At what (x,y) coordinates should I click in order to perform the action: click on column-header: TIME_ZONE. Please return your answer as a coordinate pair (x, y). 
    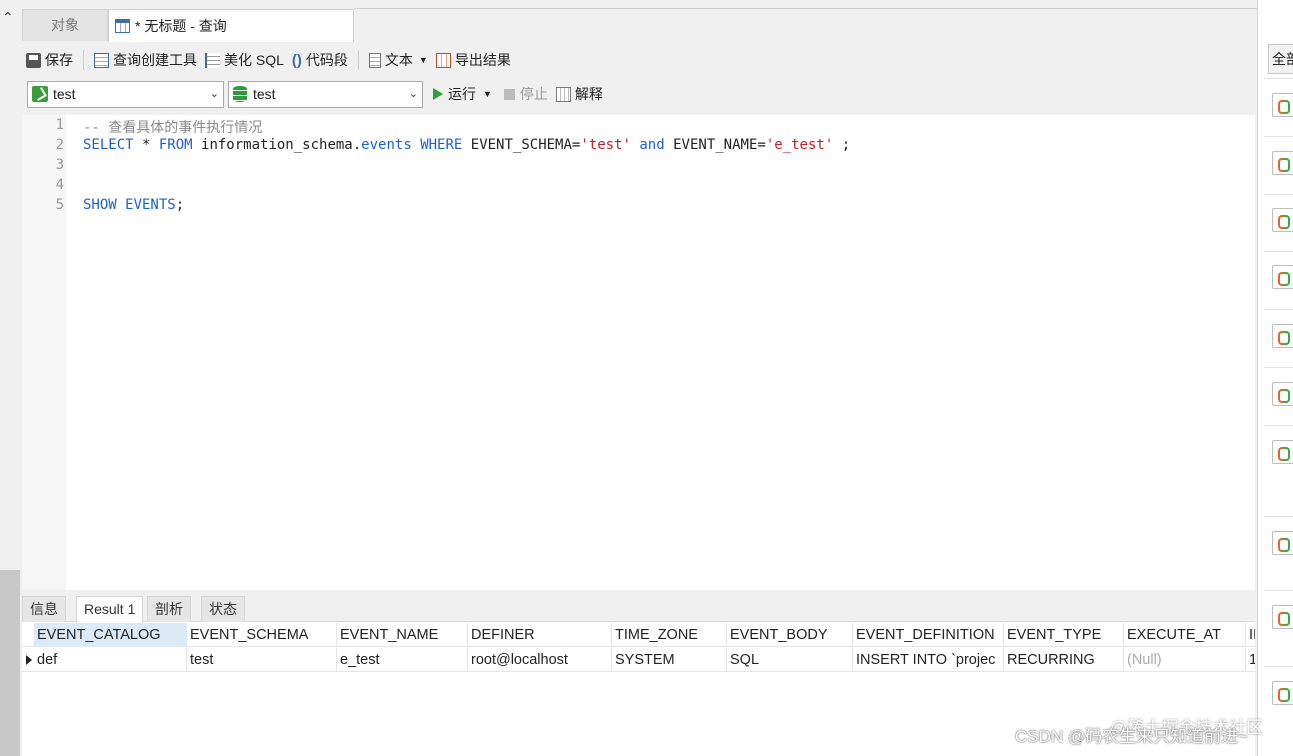
    Looking at the image, I should click on (669, 635).